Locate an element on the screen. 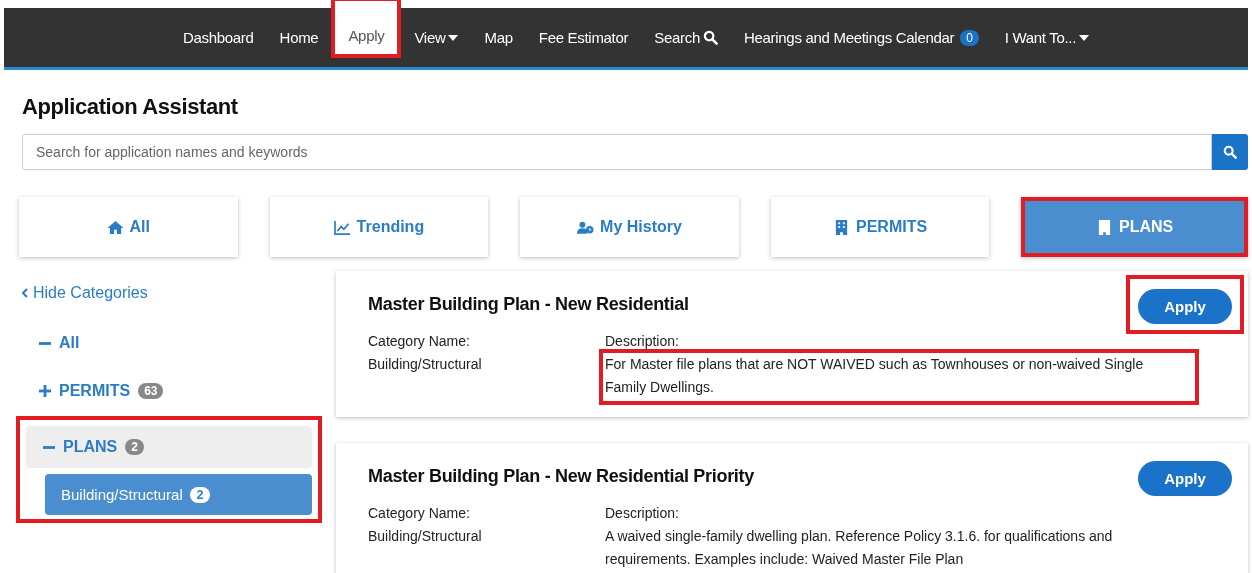 This screenshot has height=573, width=1252. user-clock-icon is located at coordinates (586, 227).